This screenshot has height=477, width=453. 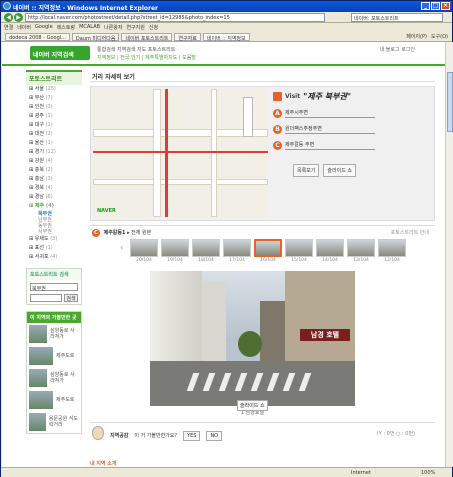 I want to click on region-name: 서귀포, so click(x=42, y=257).